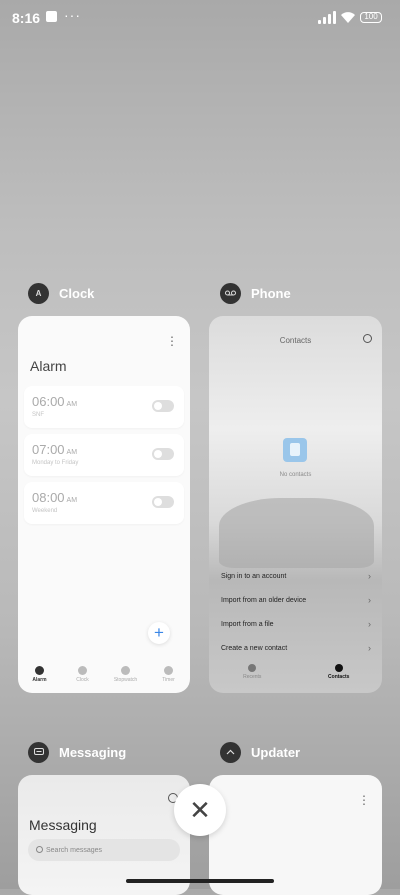  What do you see at coordinates (295, 340) in the screenshot?
I see `contacts-title: Contacts` at bounding box center [295, 340].